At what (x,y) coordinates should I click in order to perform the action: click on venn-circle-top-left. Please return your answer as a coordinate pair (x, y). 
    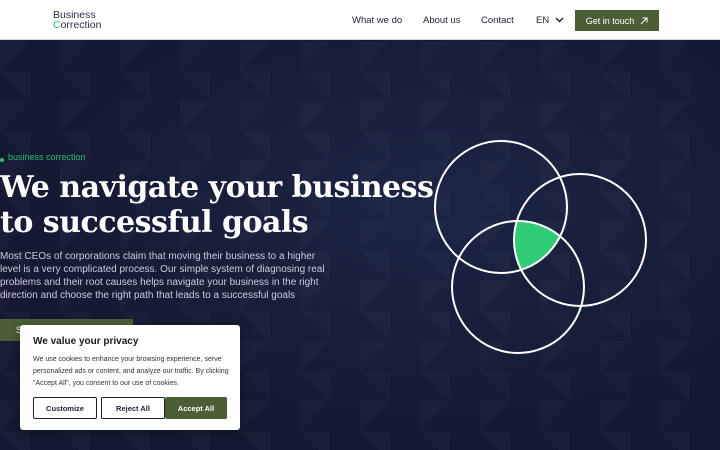
    Looking at the image, I should click on (501, 207).